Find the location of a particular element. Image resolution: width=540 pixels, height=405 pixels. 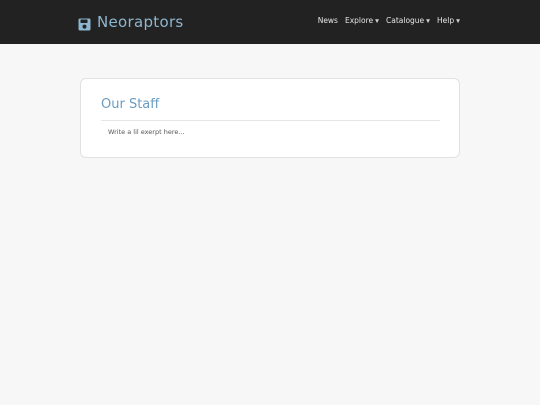

nav-item-label: News is located at coordinates (327, 20).